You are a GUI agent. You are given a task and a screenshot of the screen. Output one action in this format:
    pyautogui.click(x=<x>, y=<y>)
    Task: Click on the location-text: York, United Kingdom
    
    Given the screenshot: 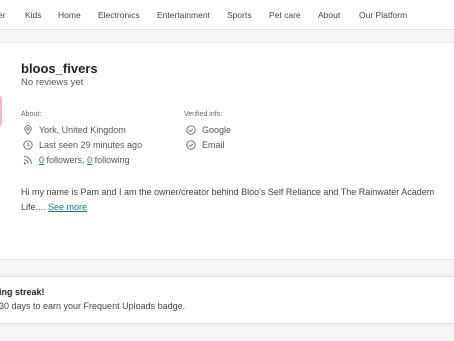 What is the action you would take?
    pyautogui.click(x=82, y=130)
    